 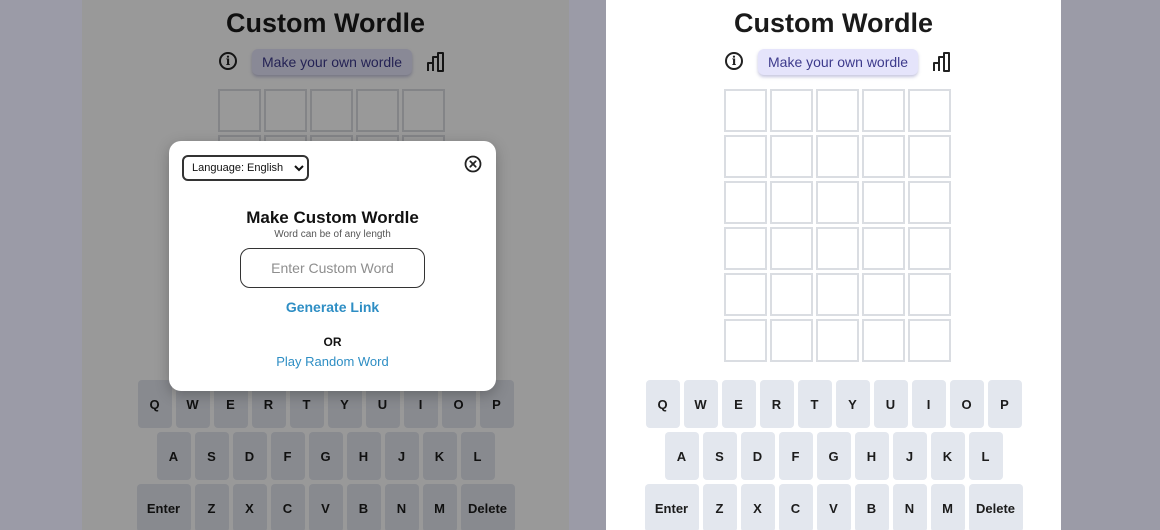 What do you see at coordinates (814, 404) in the screenshot?
I see `key-t: T` at bounding box center [814, 404].